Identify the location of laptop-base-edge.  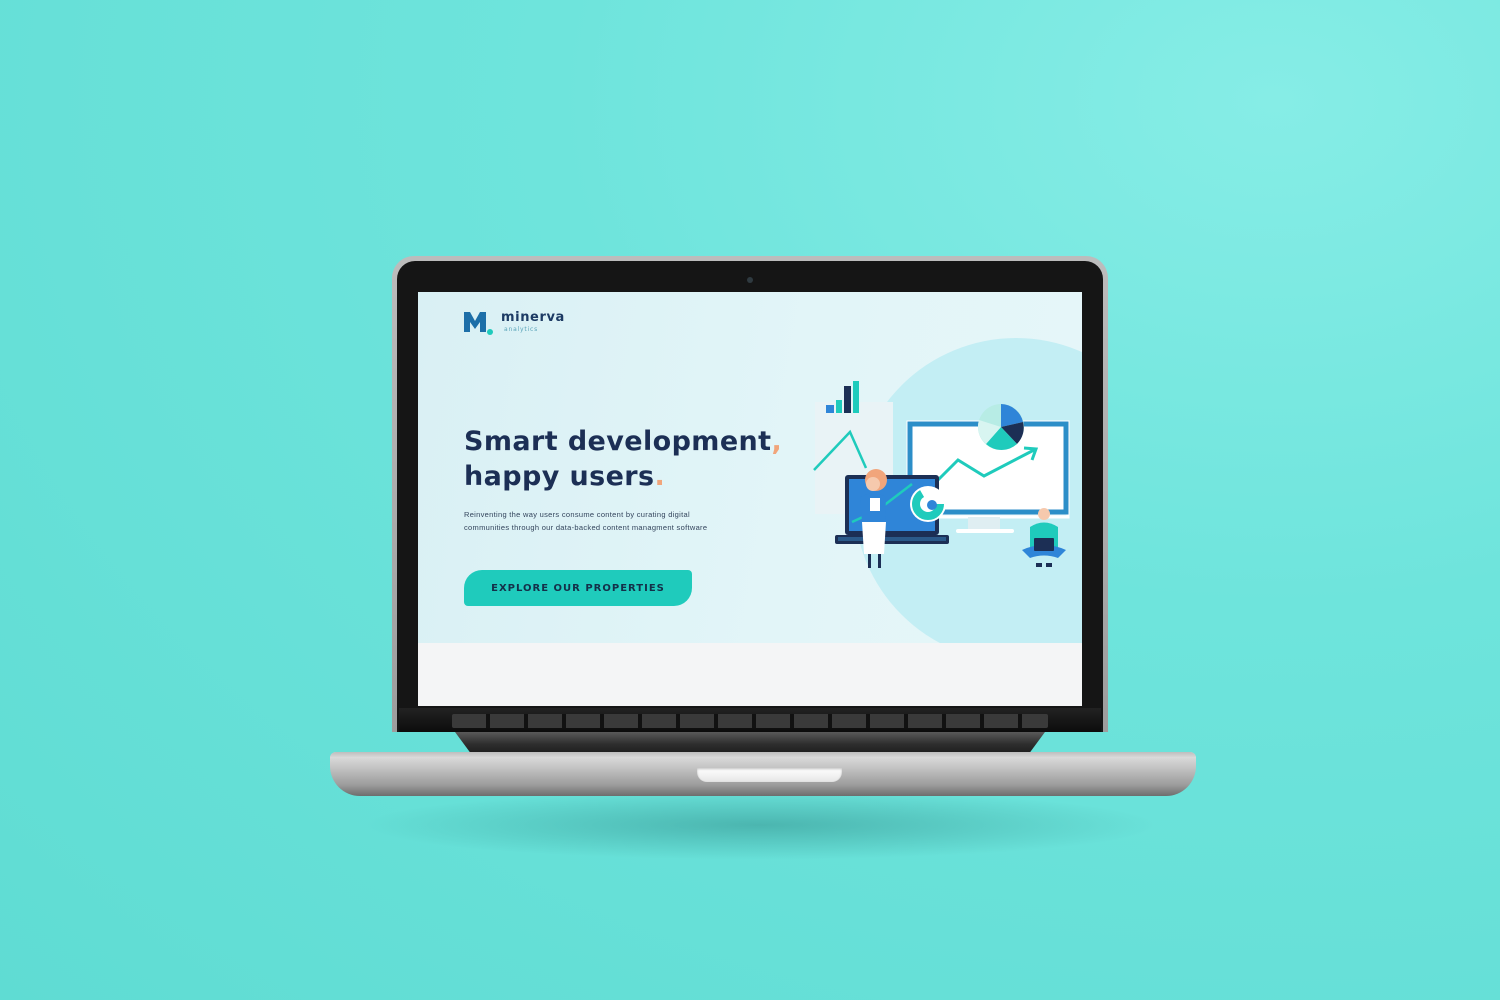
(763, 755).